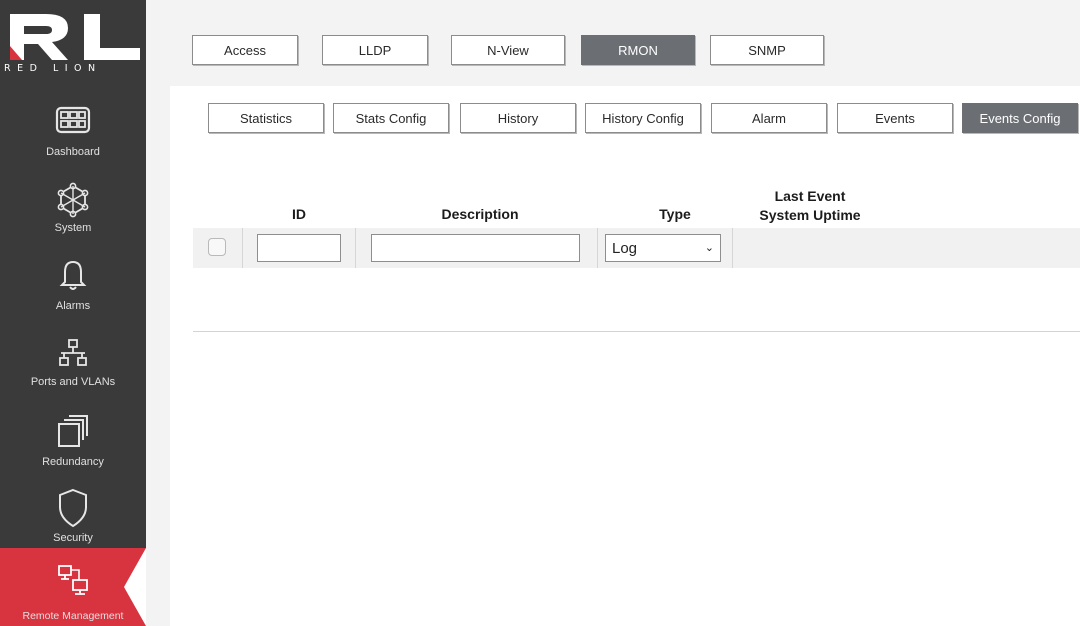 This screenshot has width=1080, height=626. Describe the element at coordinates (158, 356) in the screenshot. I see `content-left-gutter` at that location.